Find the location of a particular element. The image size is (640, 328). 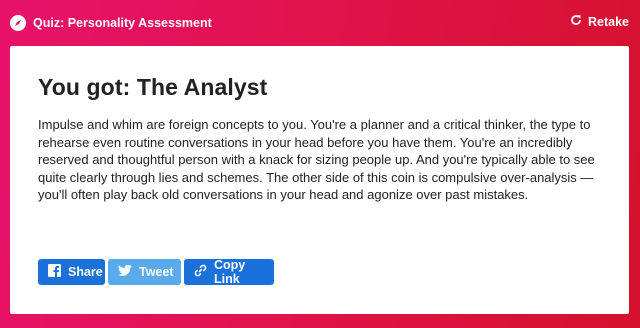

share-facebook-button: Share is located at coordinates (71, 272).